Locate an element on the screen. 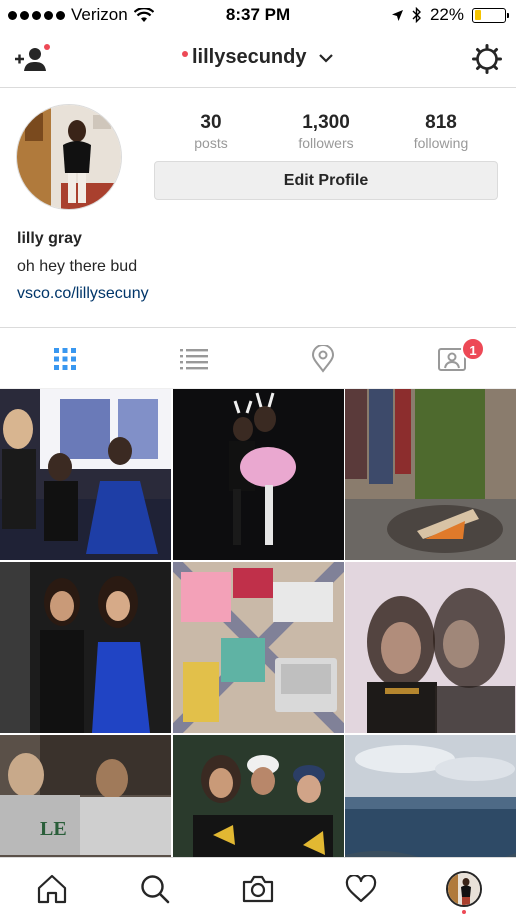  nav-search is located at coordinates (154, 888).